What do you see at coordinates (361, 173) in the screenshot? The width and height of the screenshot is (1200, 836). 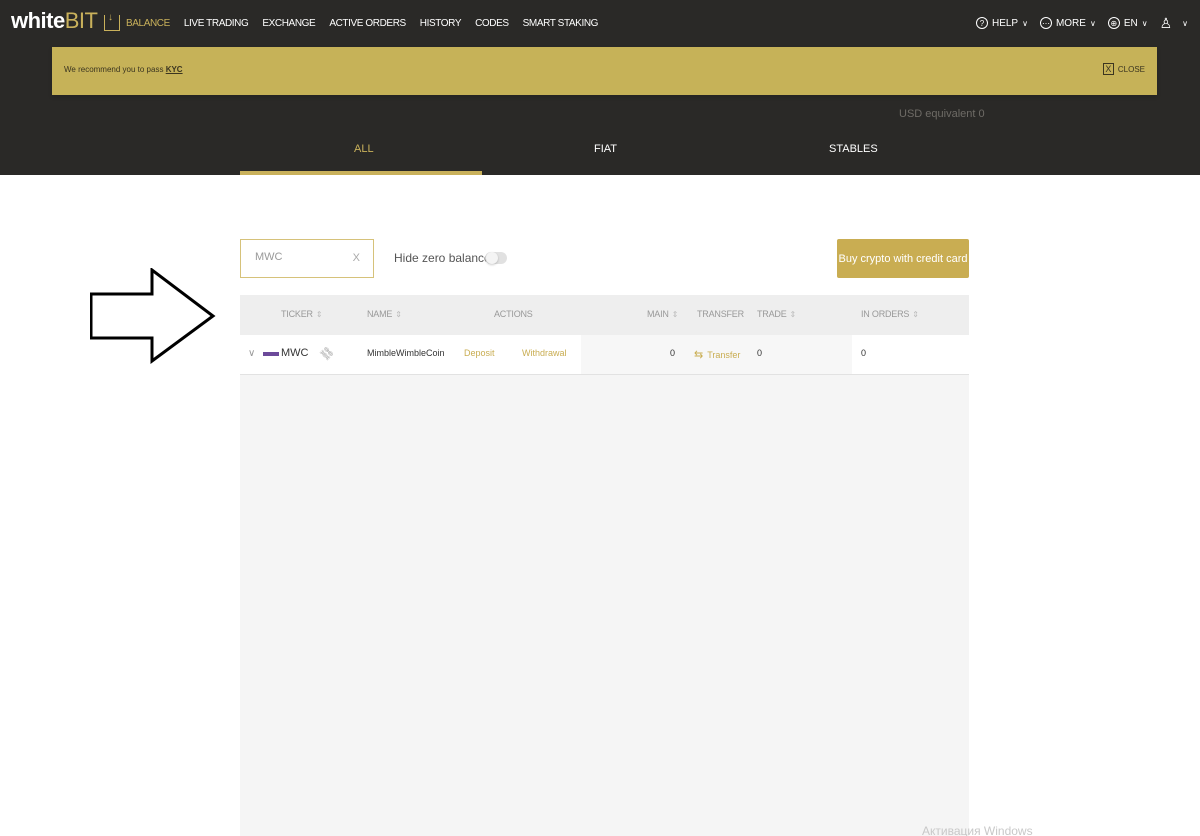 I see `active-tab-indicator` at bounding box center [361, 173].